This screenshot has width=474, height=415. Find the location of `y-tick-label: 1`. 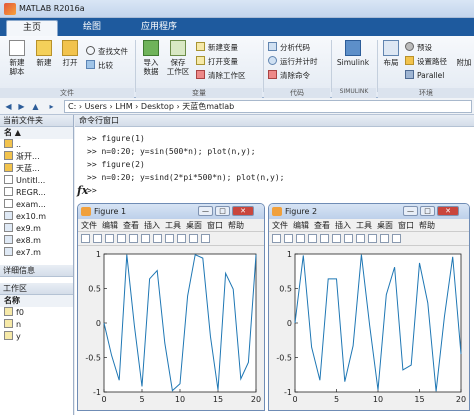

y-tick-label: 1 is located at coordinates (289, 254).